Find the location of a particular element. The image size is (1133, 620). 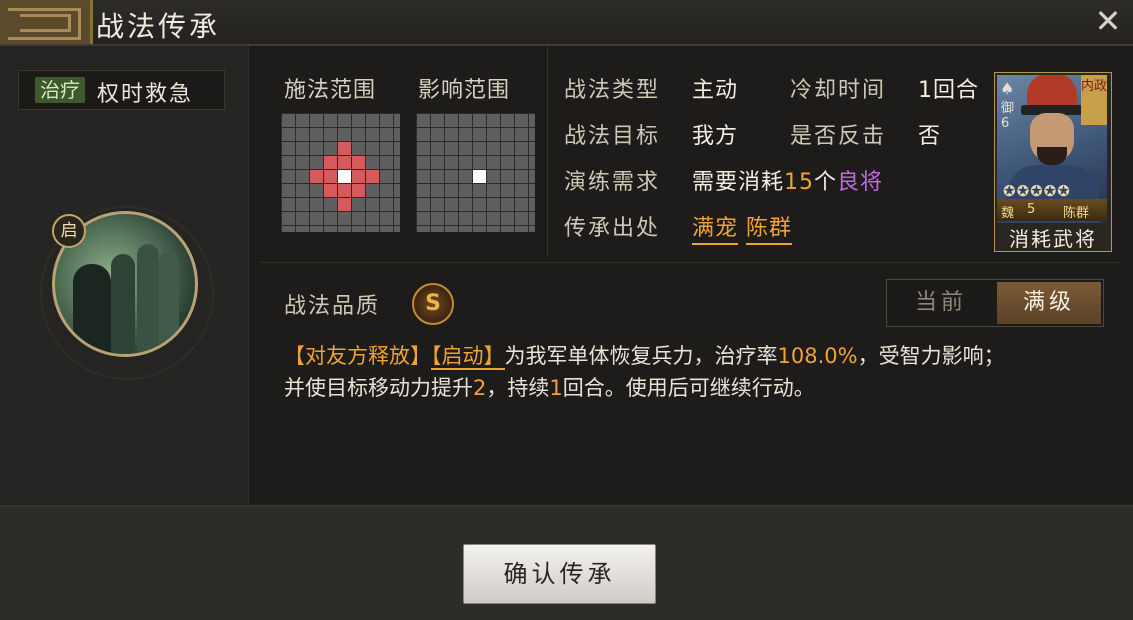

toggle-current: 当前 is located at coordinates (941, 303).